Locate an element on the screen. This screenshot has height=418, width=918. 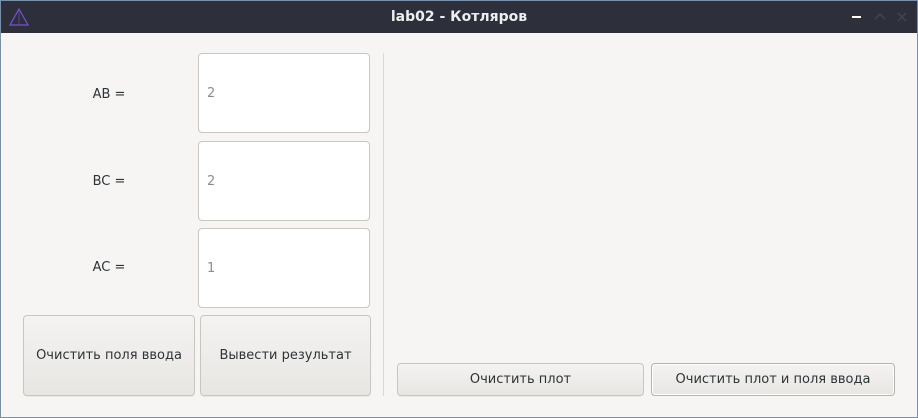
ac-input is located at coordinates (284, 268).